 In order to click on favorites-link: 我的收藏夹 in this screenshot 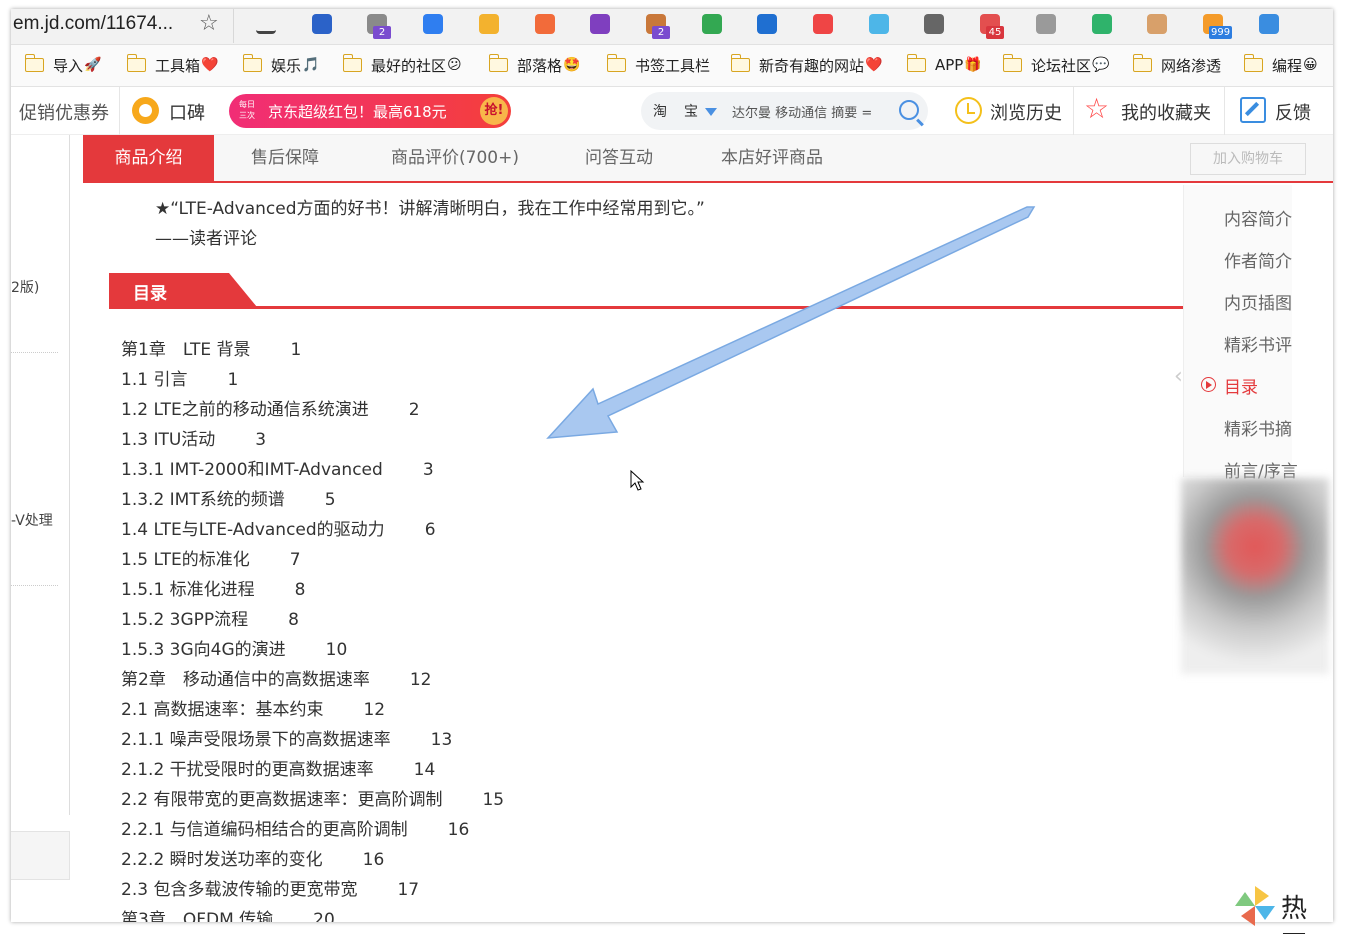, I will do `click(1166, 112)`.